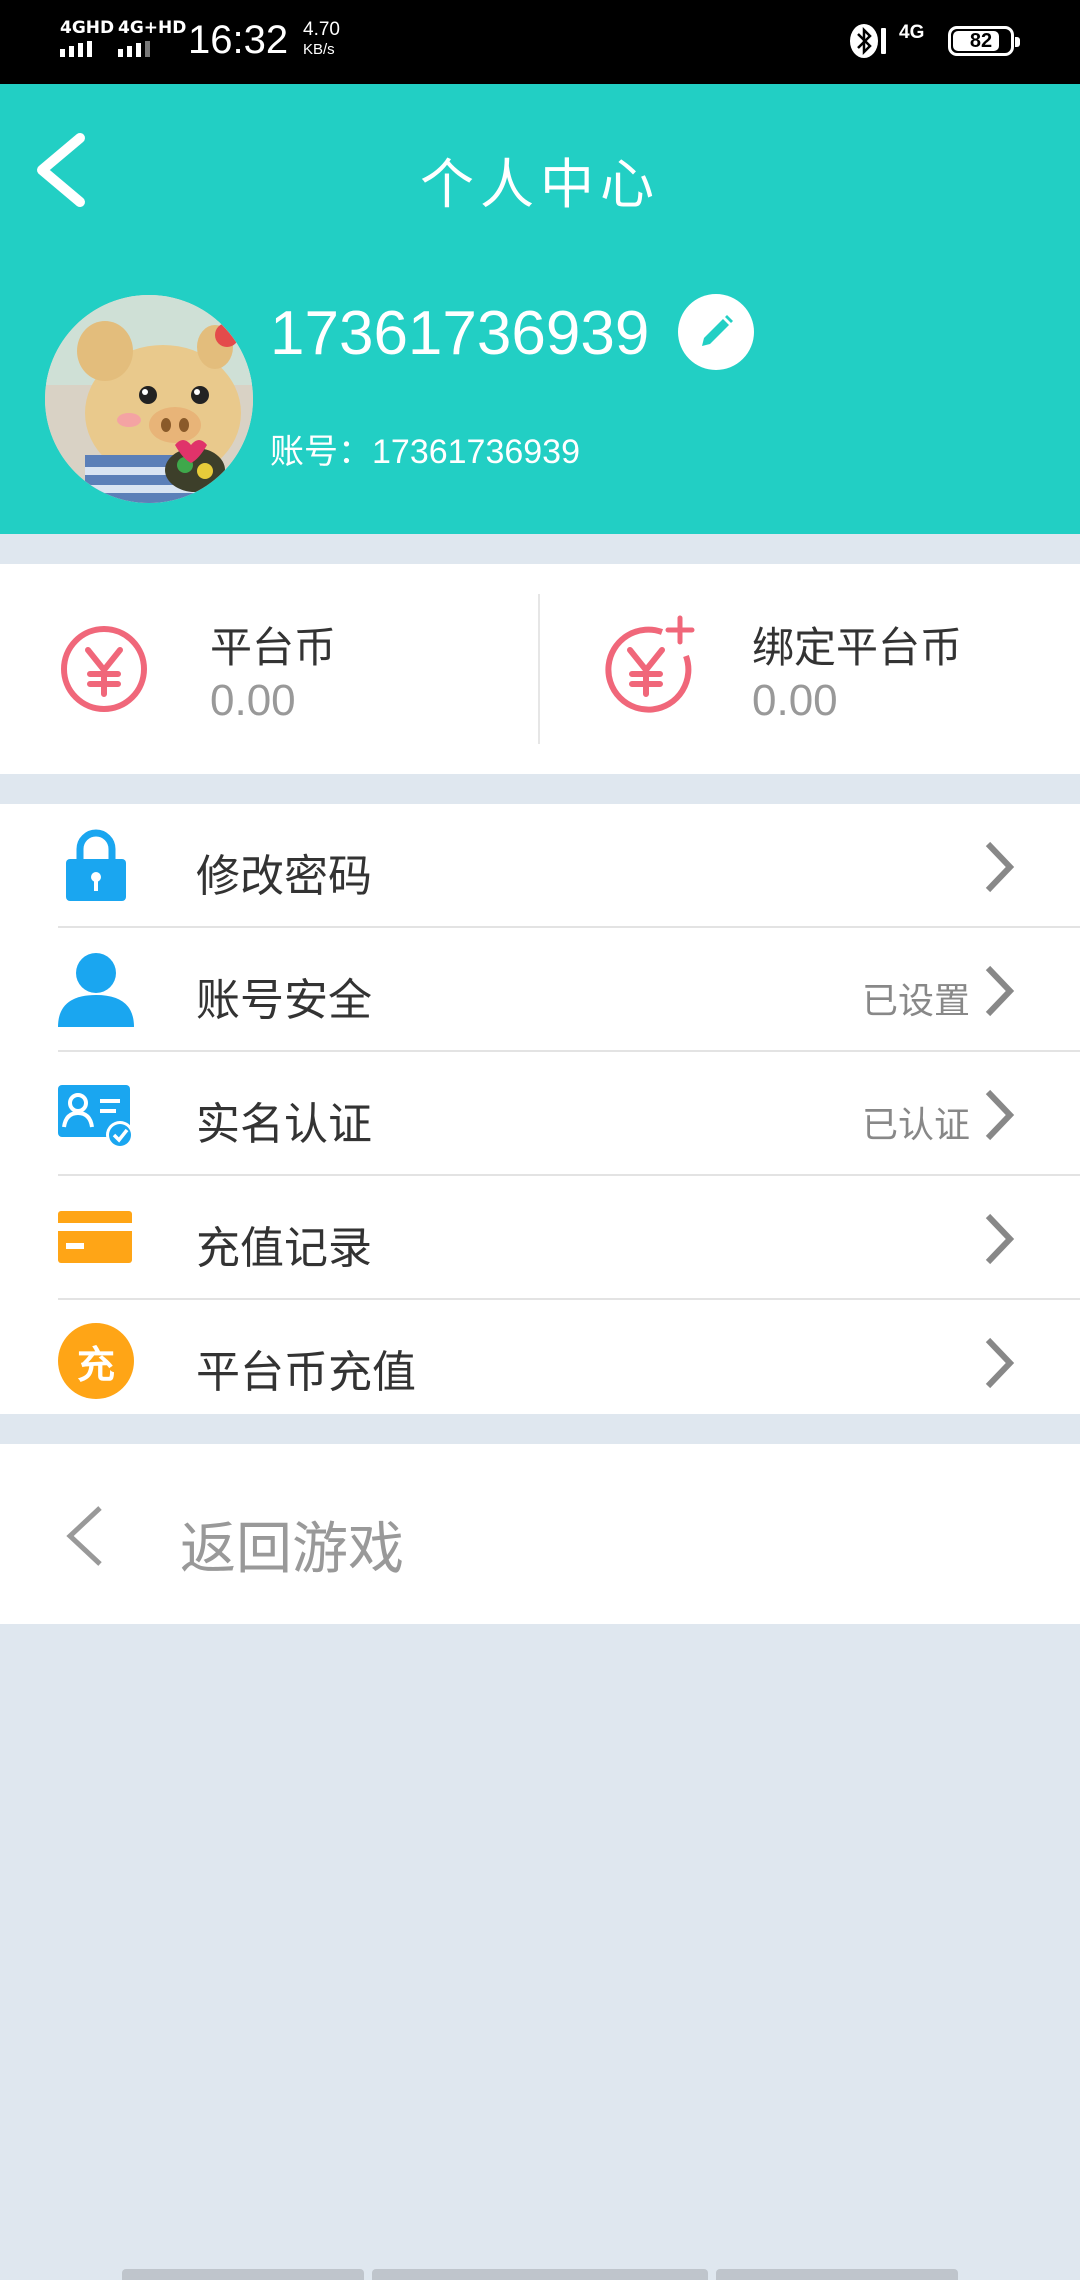 The height and width of the screenshot is (2280, 1080). What do you see at coordinates (460, 333) in the screenshot?
I see `username: 17361736939` at bounding box center [460, 333].